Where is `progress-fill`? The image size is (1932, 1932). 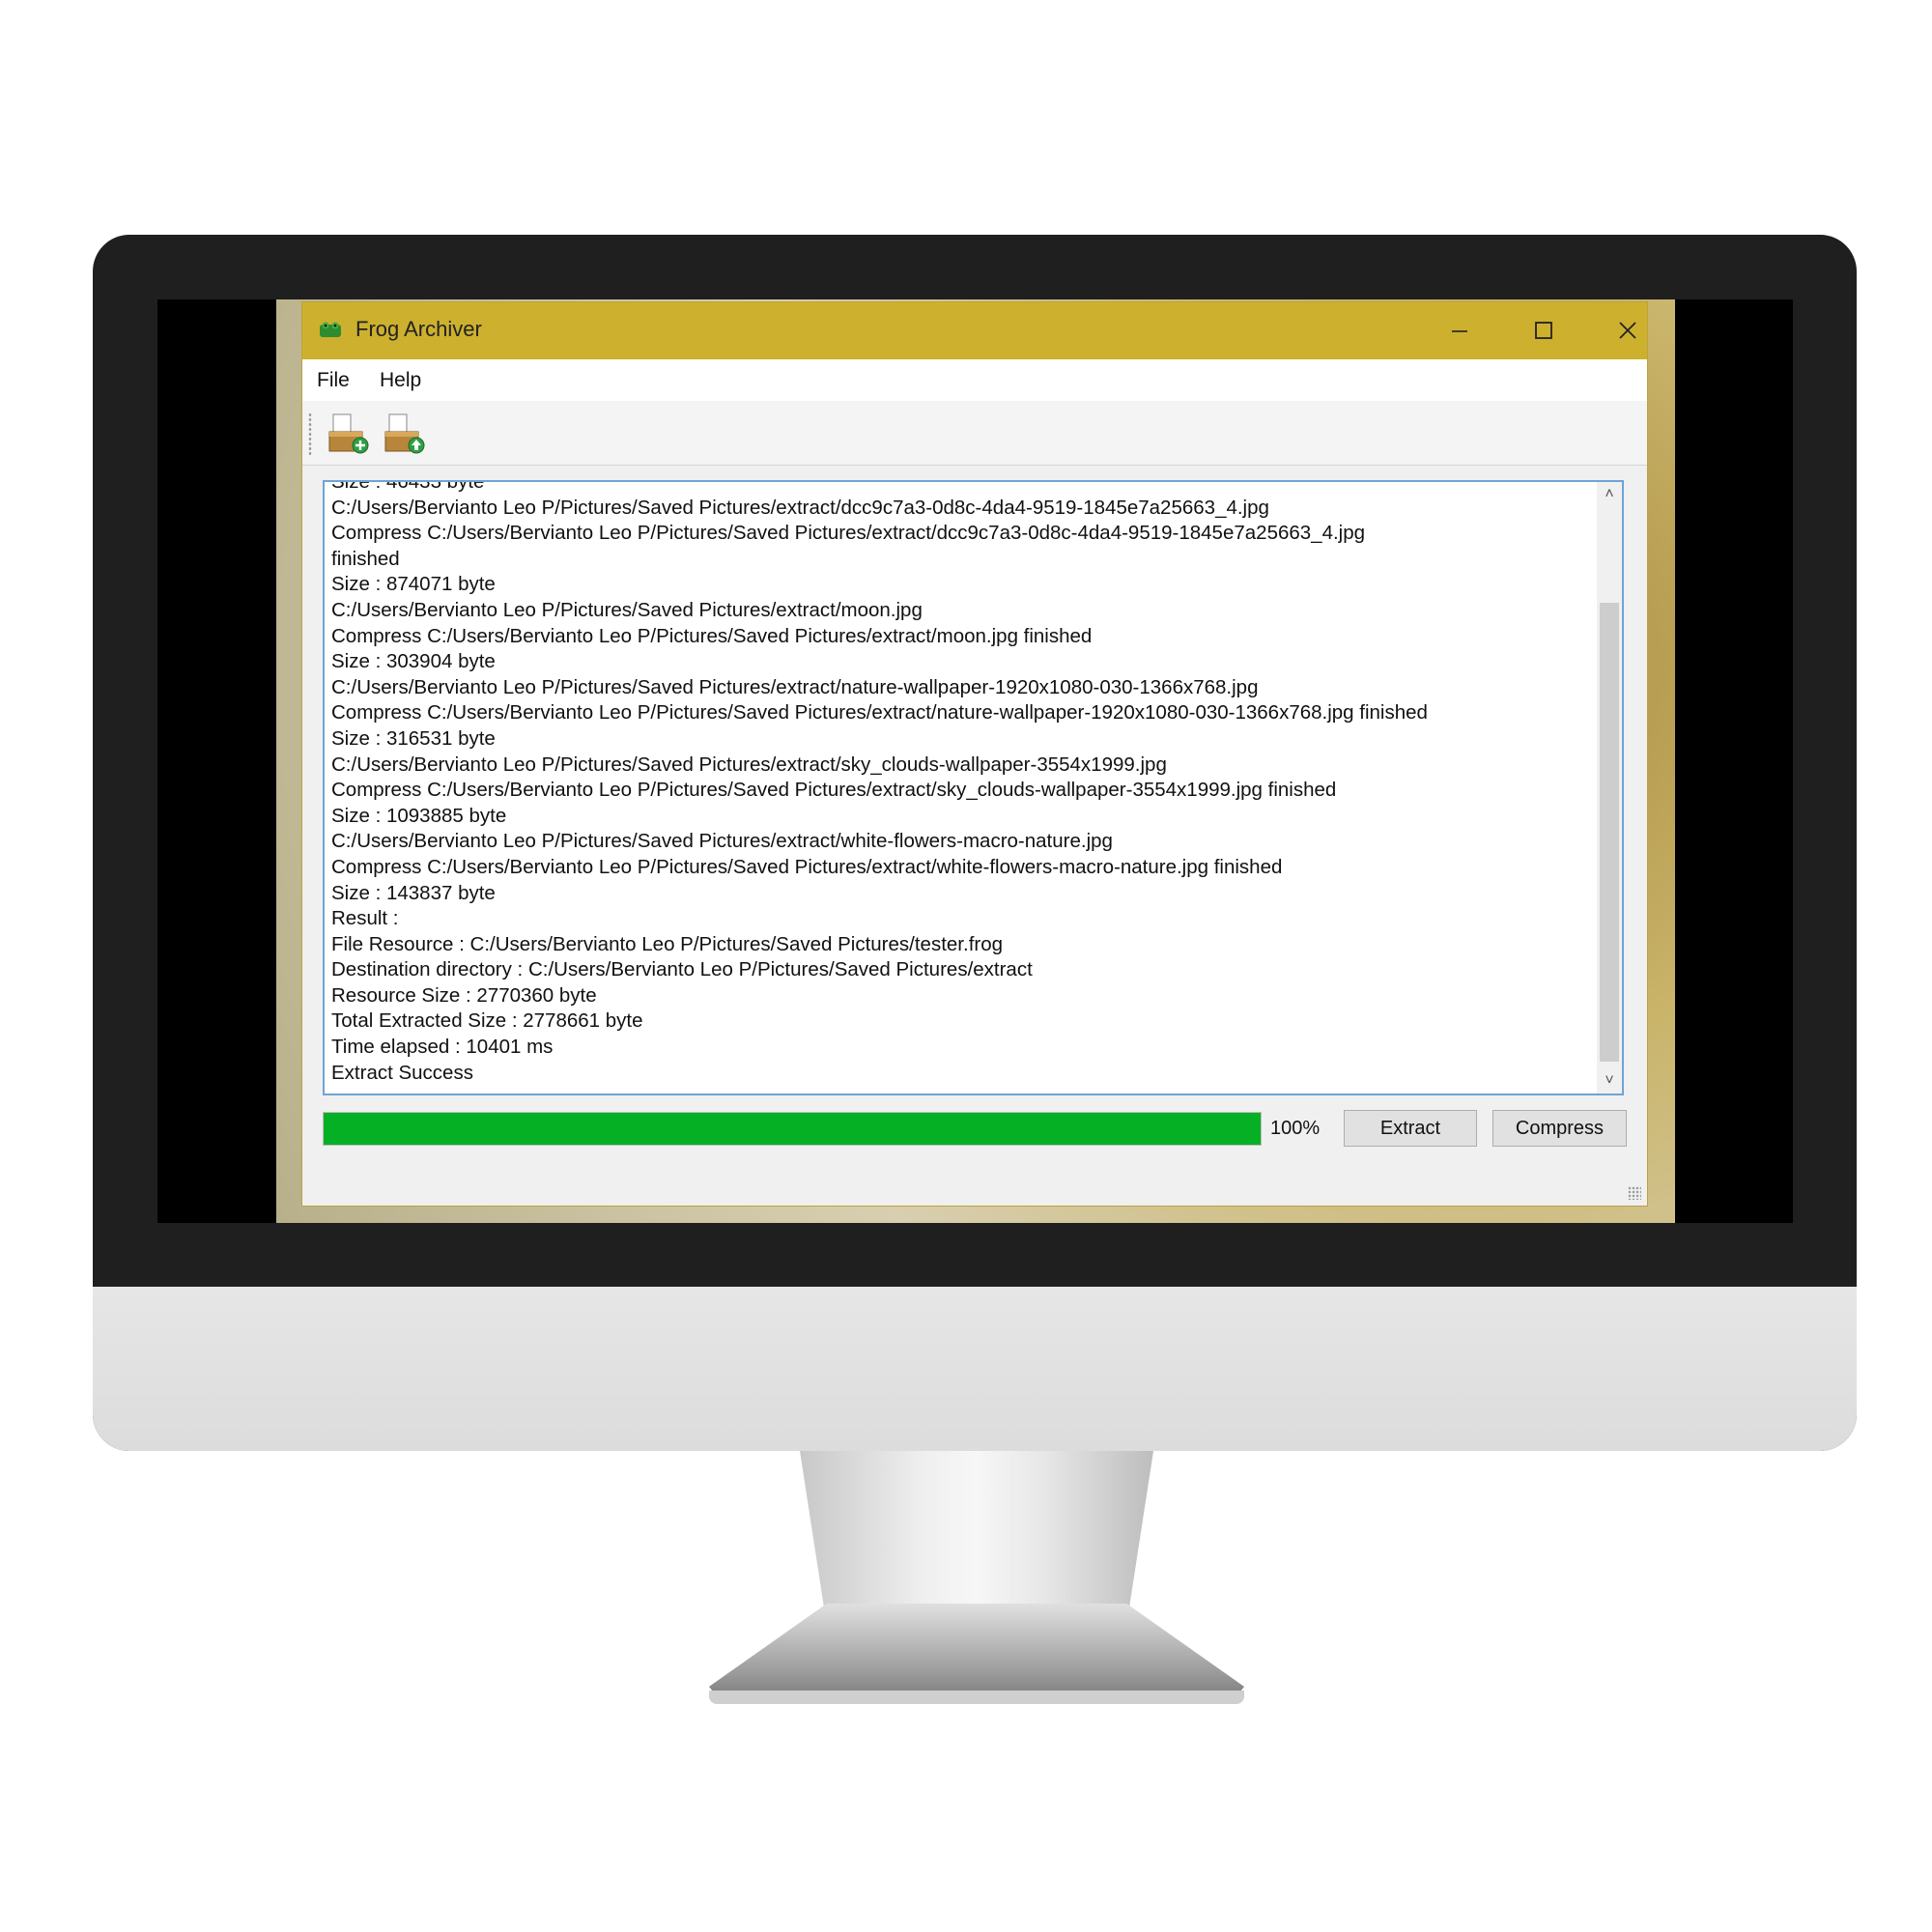
progress-fill is located at coordinates (792, 1129).